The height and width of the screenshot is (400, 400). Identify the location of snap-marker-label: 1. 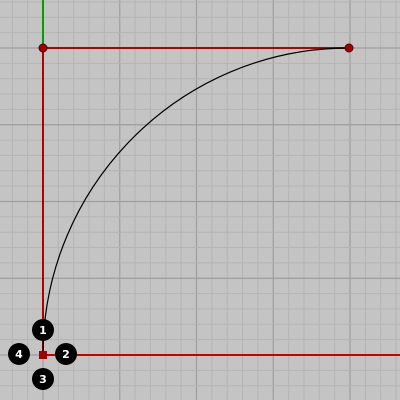
(43, 330).